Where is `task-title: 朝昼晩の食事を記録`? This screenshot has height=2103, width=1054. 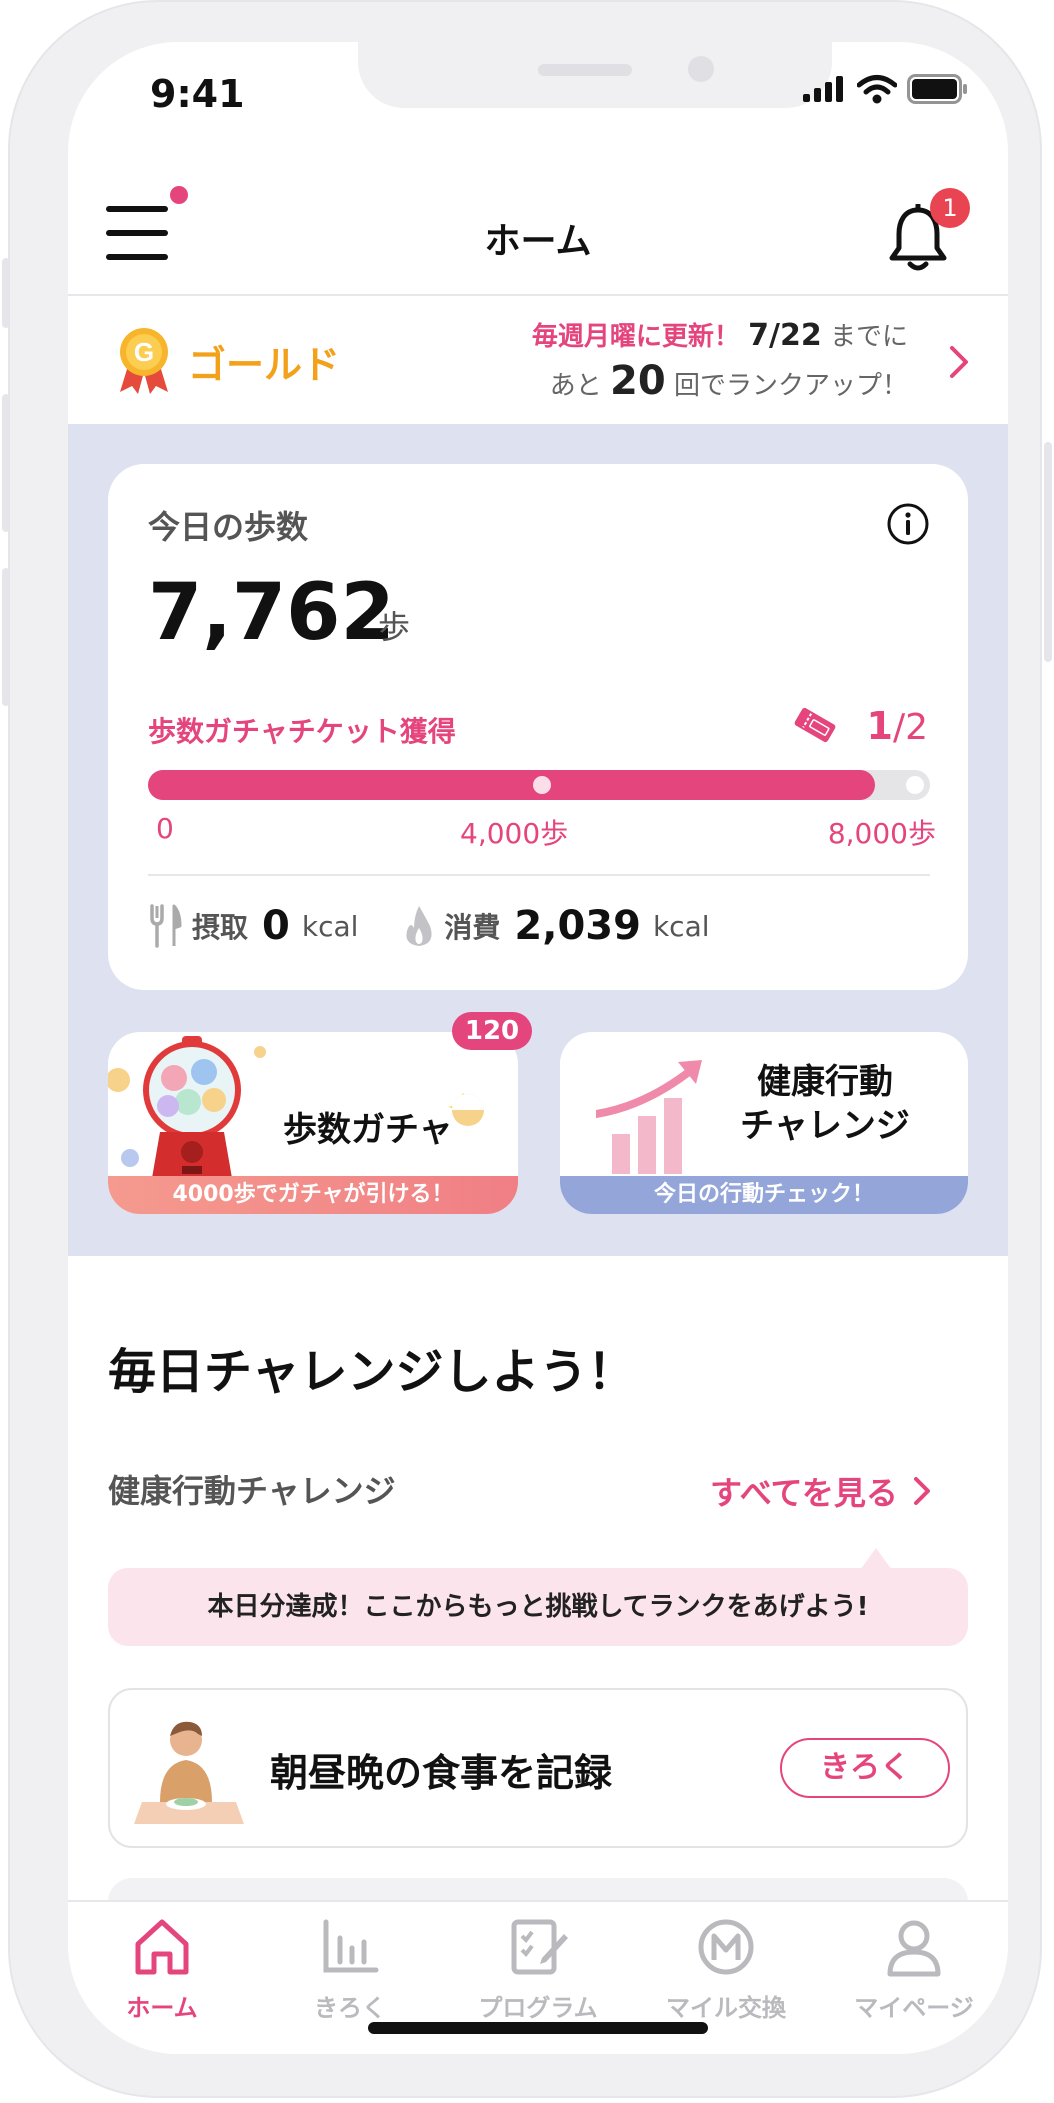
task-title: 朝昼晩の食事を記録 is located at coordinates (441, 1773).